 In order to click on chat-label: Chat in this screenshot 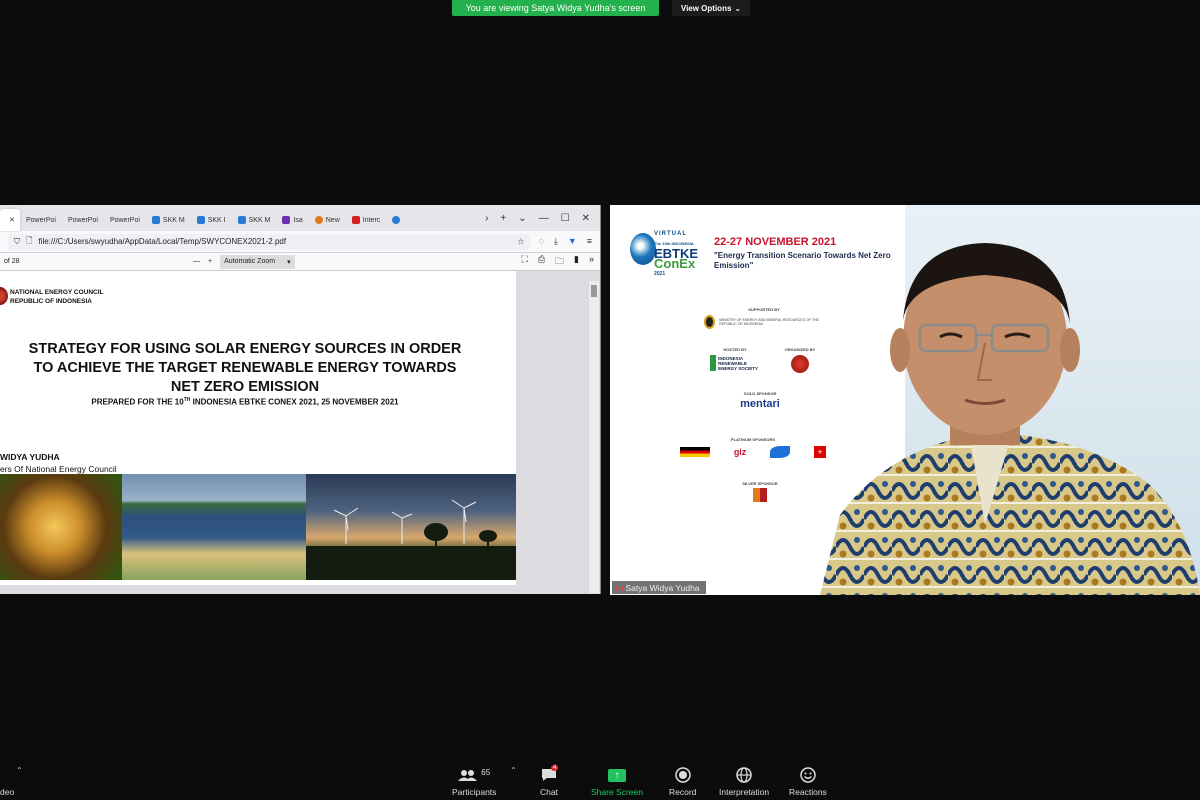, I will do `click(549, 792)`.